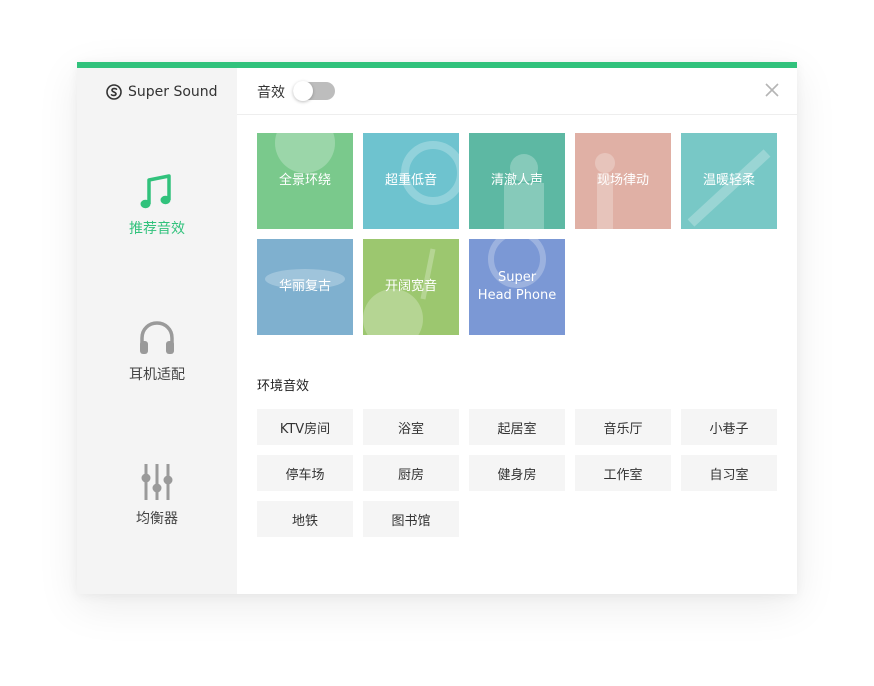 This screenshot has width=874, height=686. I want to click on preset-label: Super Head Phone, so click(517, 286).